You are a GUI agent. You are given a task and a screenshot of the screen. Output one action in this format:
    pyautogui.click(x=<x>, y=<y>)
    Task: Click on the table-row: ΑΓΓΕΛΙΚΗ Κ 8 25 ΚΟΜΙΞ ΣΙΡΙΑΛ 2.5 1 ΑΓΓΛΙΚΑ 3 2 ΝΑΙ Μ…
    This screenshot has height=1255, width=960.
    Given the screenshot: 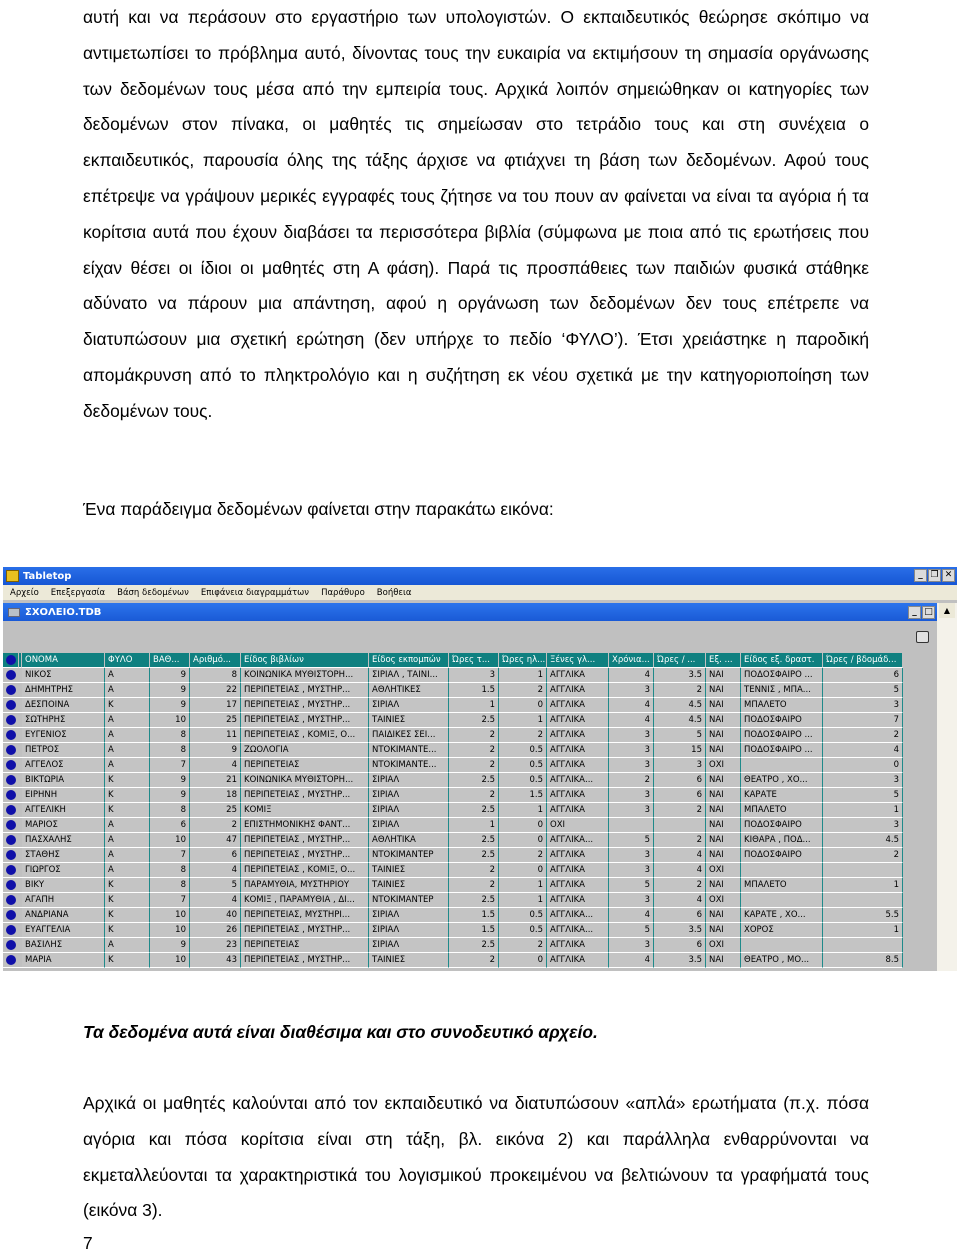 What is the action you would take?
    pyautogui.click(x=470, y=810)
    